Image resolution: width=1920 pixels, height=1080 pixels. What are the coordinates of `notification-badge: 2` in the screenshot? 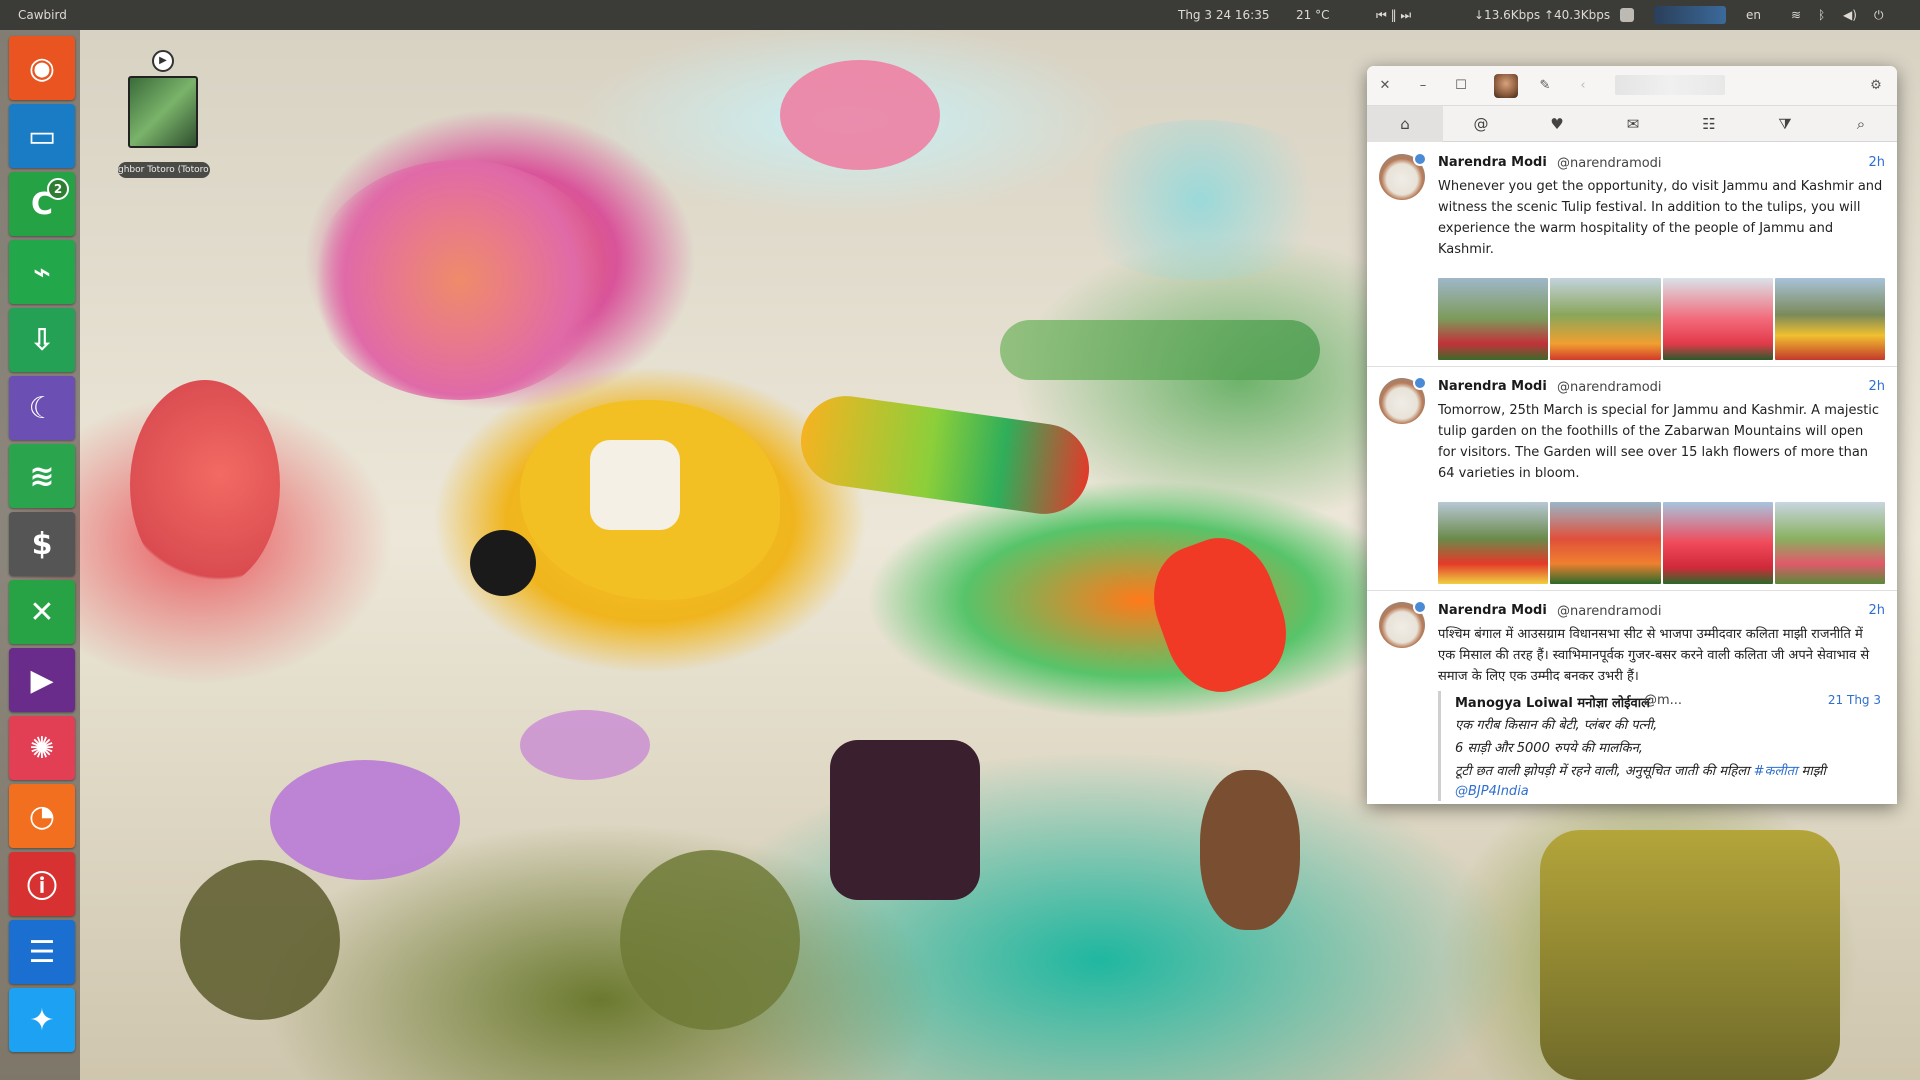 It's located at (58, 189).